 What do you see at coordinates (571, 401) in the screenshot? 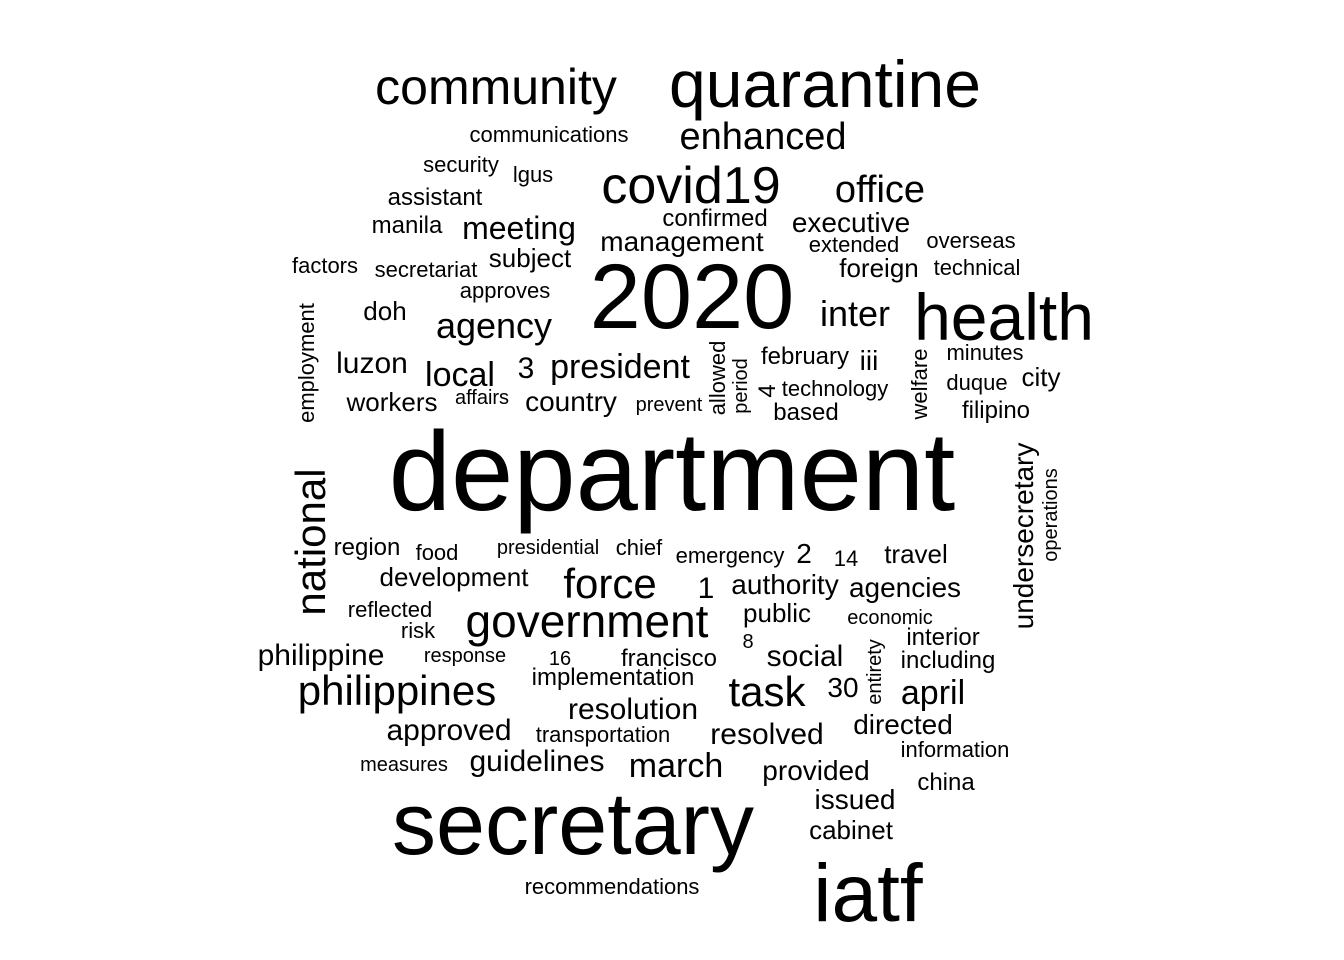
I see `word-country: country` at bounding box center [571, 401].